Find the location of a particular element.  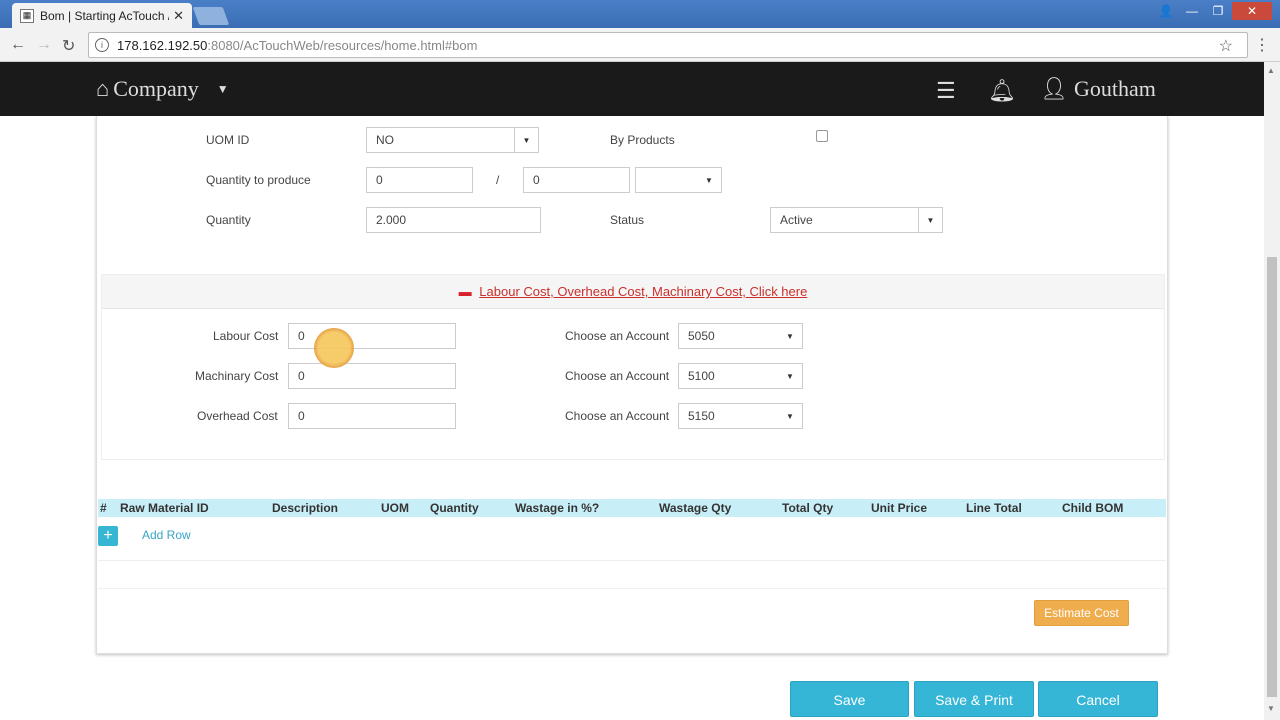

labour-cost-value: 0 is located at coordinates (301, 336).